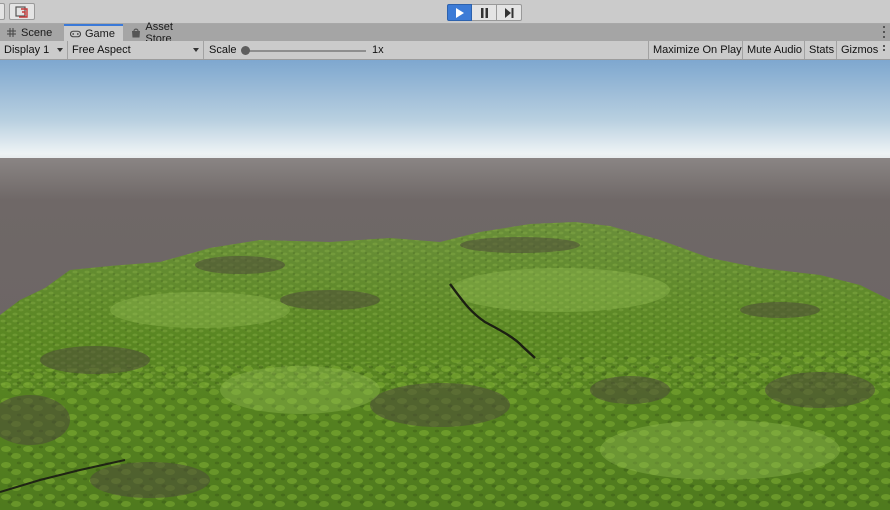 This screenshot has width=890, height=510. What do you see at coordinates (378, 50) in the screenshot?
I see `scale-value: 1x` at bounding box center [378, 50].